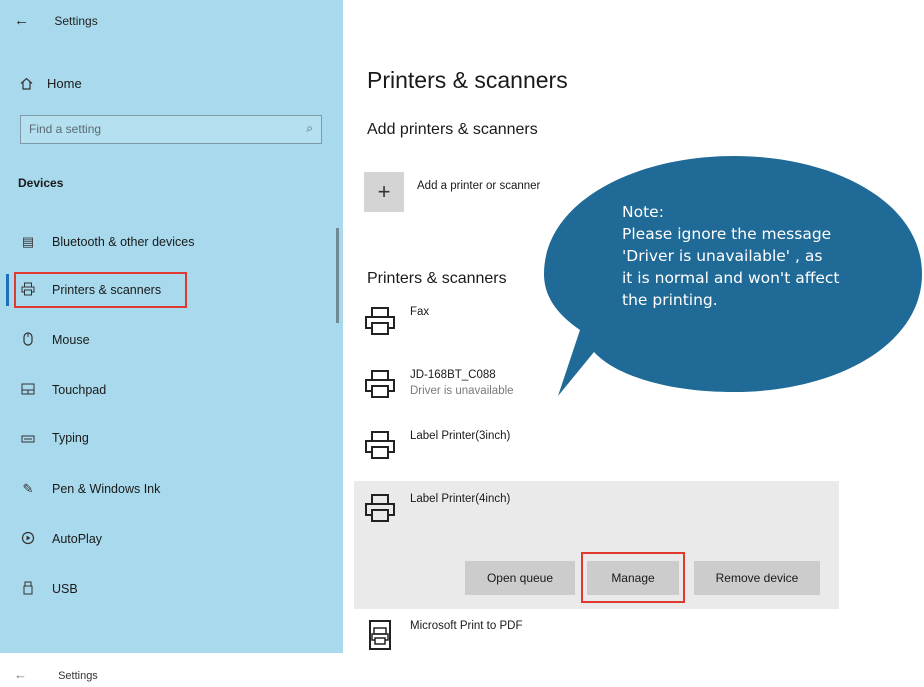  Describe the element at coordinates (722, 256) in the screenshot. I see `note-line: 'Driver is unavailable' , as` at that location.